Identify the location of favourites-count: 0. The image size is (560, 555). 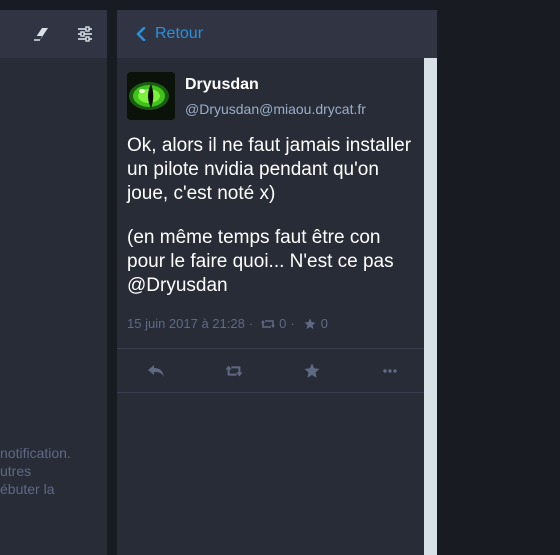
(324, 323).